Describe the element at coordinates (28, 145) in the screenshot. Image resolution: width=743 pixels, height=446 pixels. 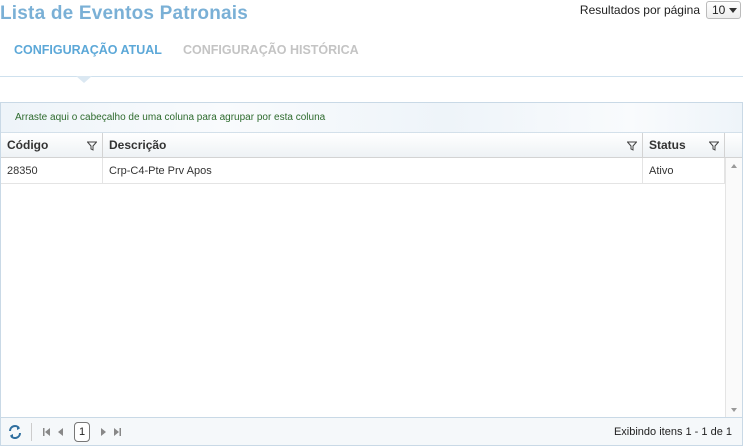
I see `column-header-codigo-label: Código` at that location.